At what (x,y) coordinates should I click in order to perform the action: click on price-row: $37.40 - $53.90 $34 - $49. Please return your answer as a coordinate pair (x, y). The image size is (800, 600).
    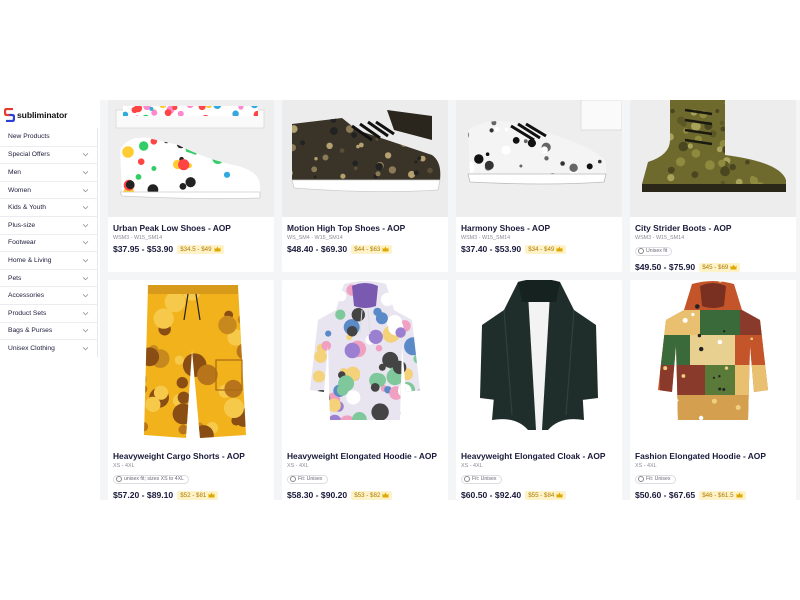
    Looking at the image, I should click on (539, 249).